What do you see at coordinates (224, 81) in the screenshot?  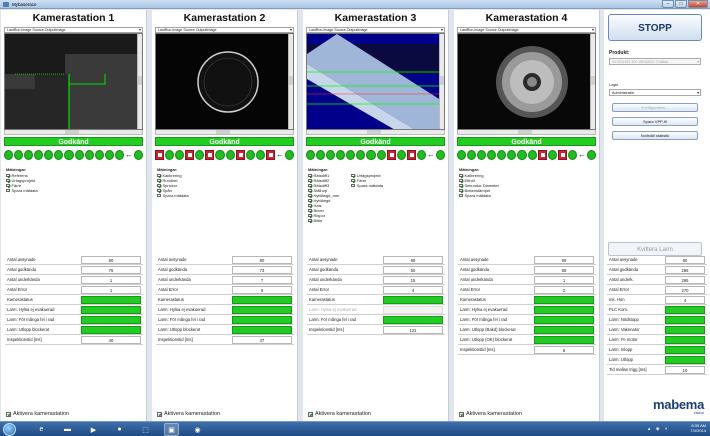 I see `camera-image` at bounding box center [224, 81].